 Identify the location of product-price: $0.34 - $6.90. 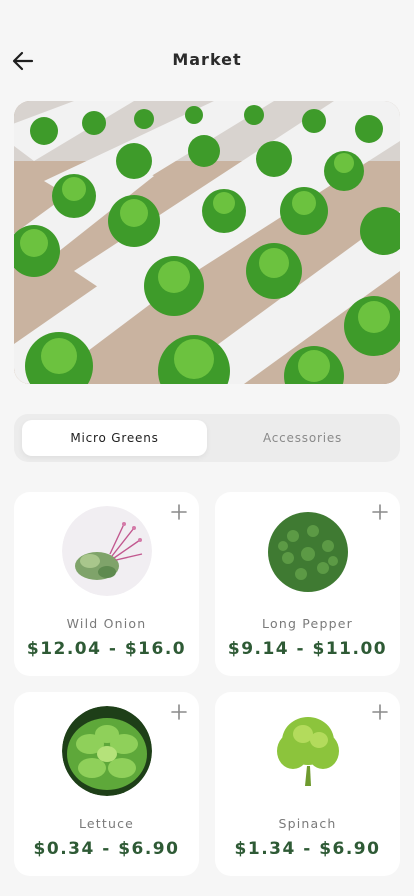
(106, 849).